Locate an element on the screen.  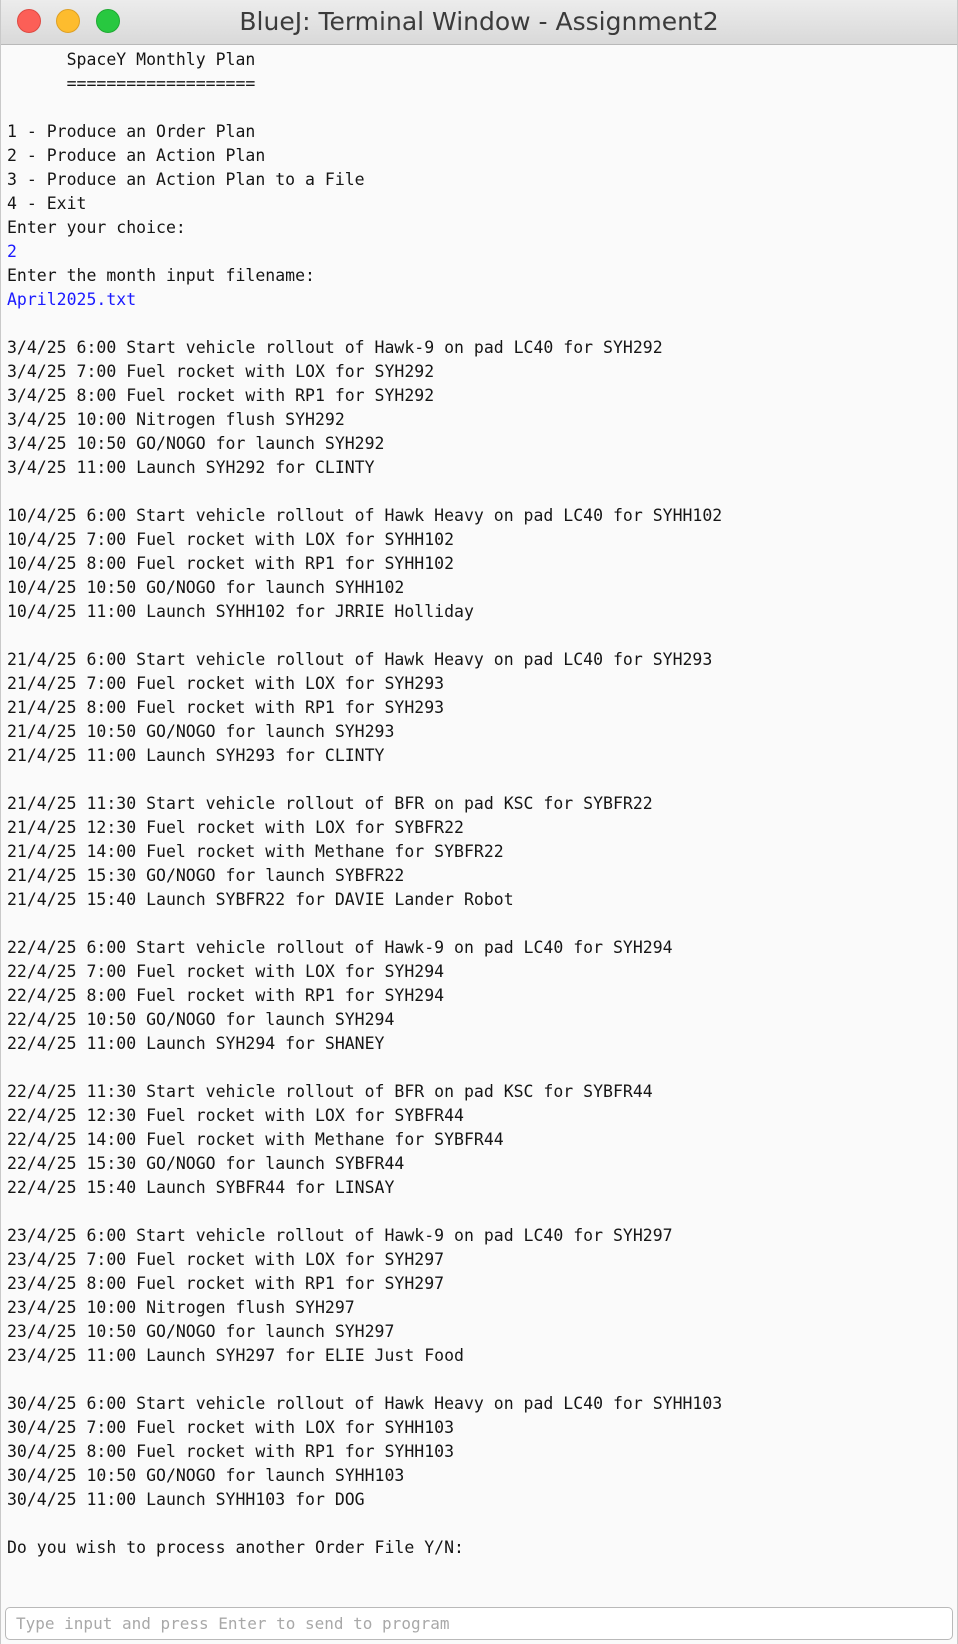
terminal-line: 22/4/25 10:50 GO/NOGO for launch SYH294 is located at coordinates (201, 1019).